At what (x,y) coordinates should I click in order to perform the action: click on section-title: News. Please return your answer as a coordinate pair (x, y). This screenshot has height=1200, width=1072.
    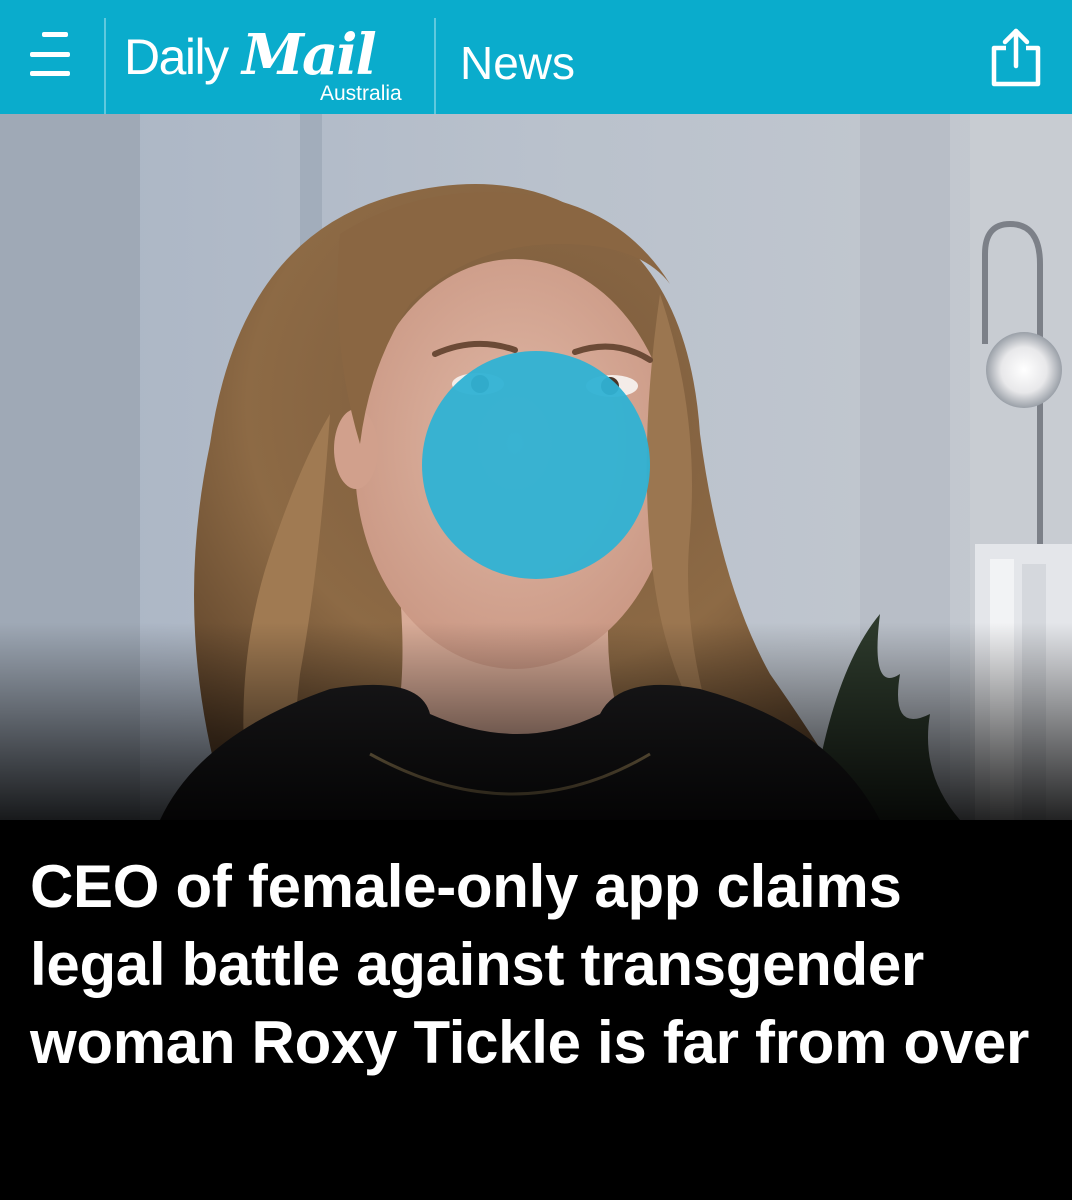
    Looking at the image, I should click on (518, 63).